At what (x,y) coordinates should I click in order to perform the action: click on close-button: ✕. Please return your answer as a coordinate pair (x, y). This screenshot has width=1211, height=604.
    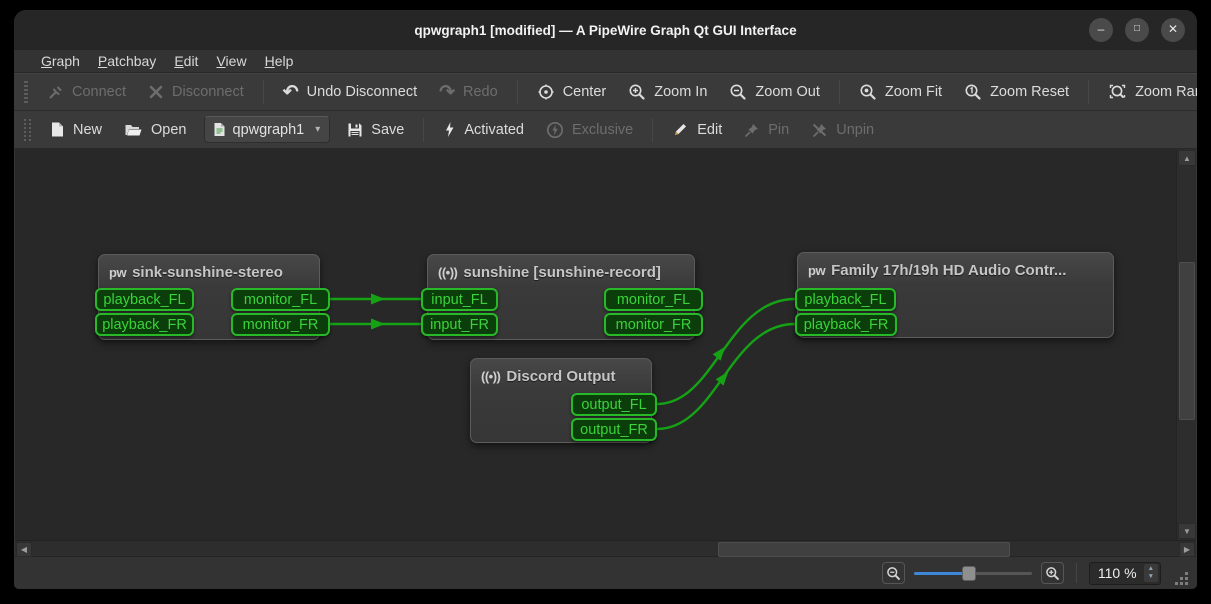
    Looking at the image, I should click on (1173, 30).